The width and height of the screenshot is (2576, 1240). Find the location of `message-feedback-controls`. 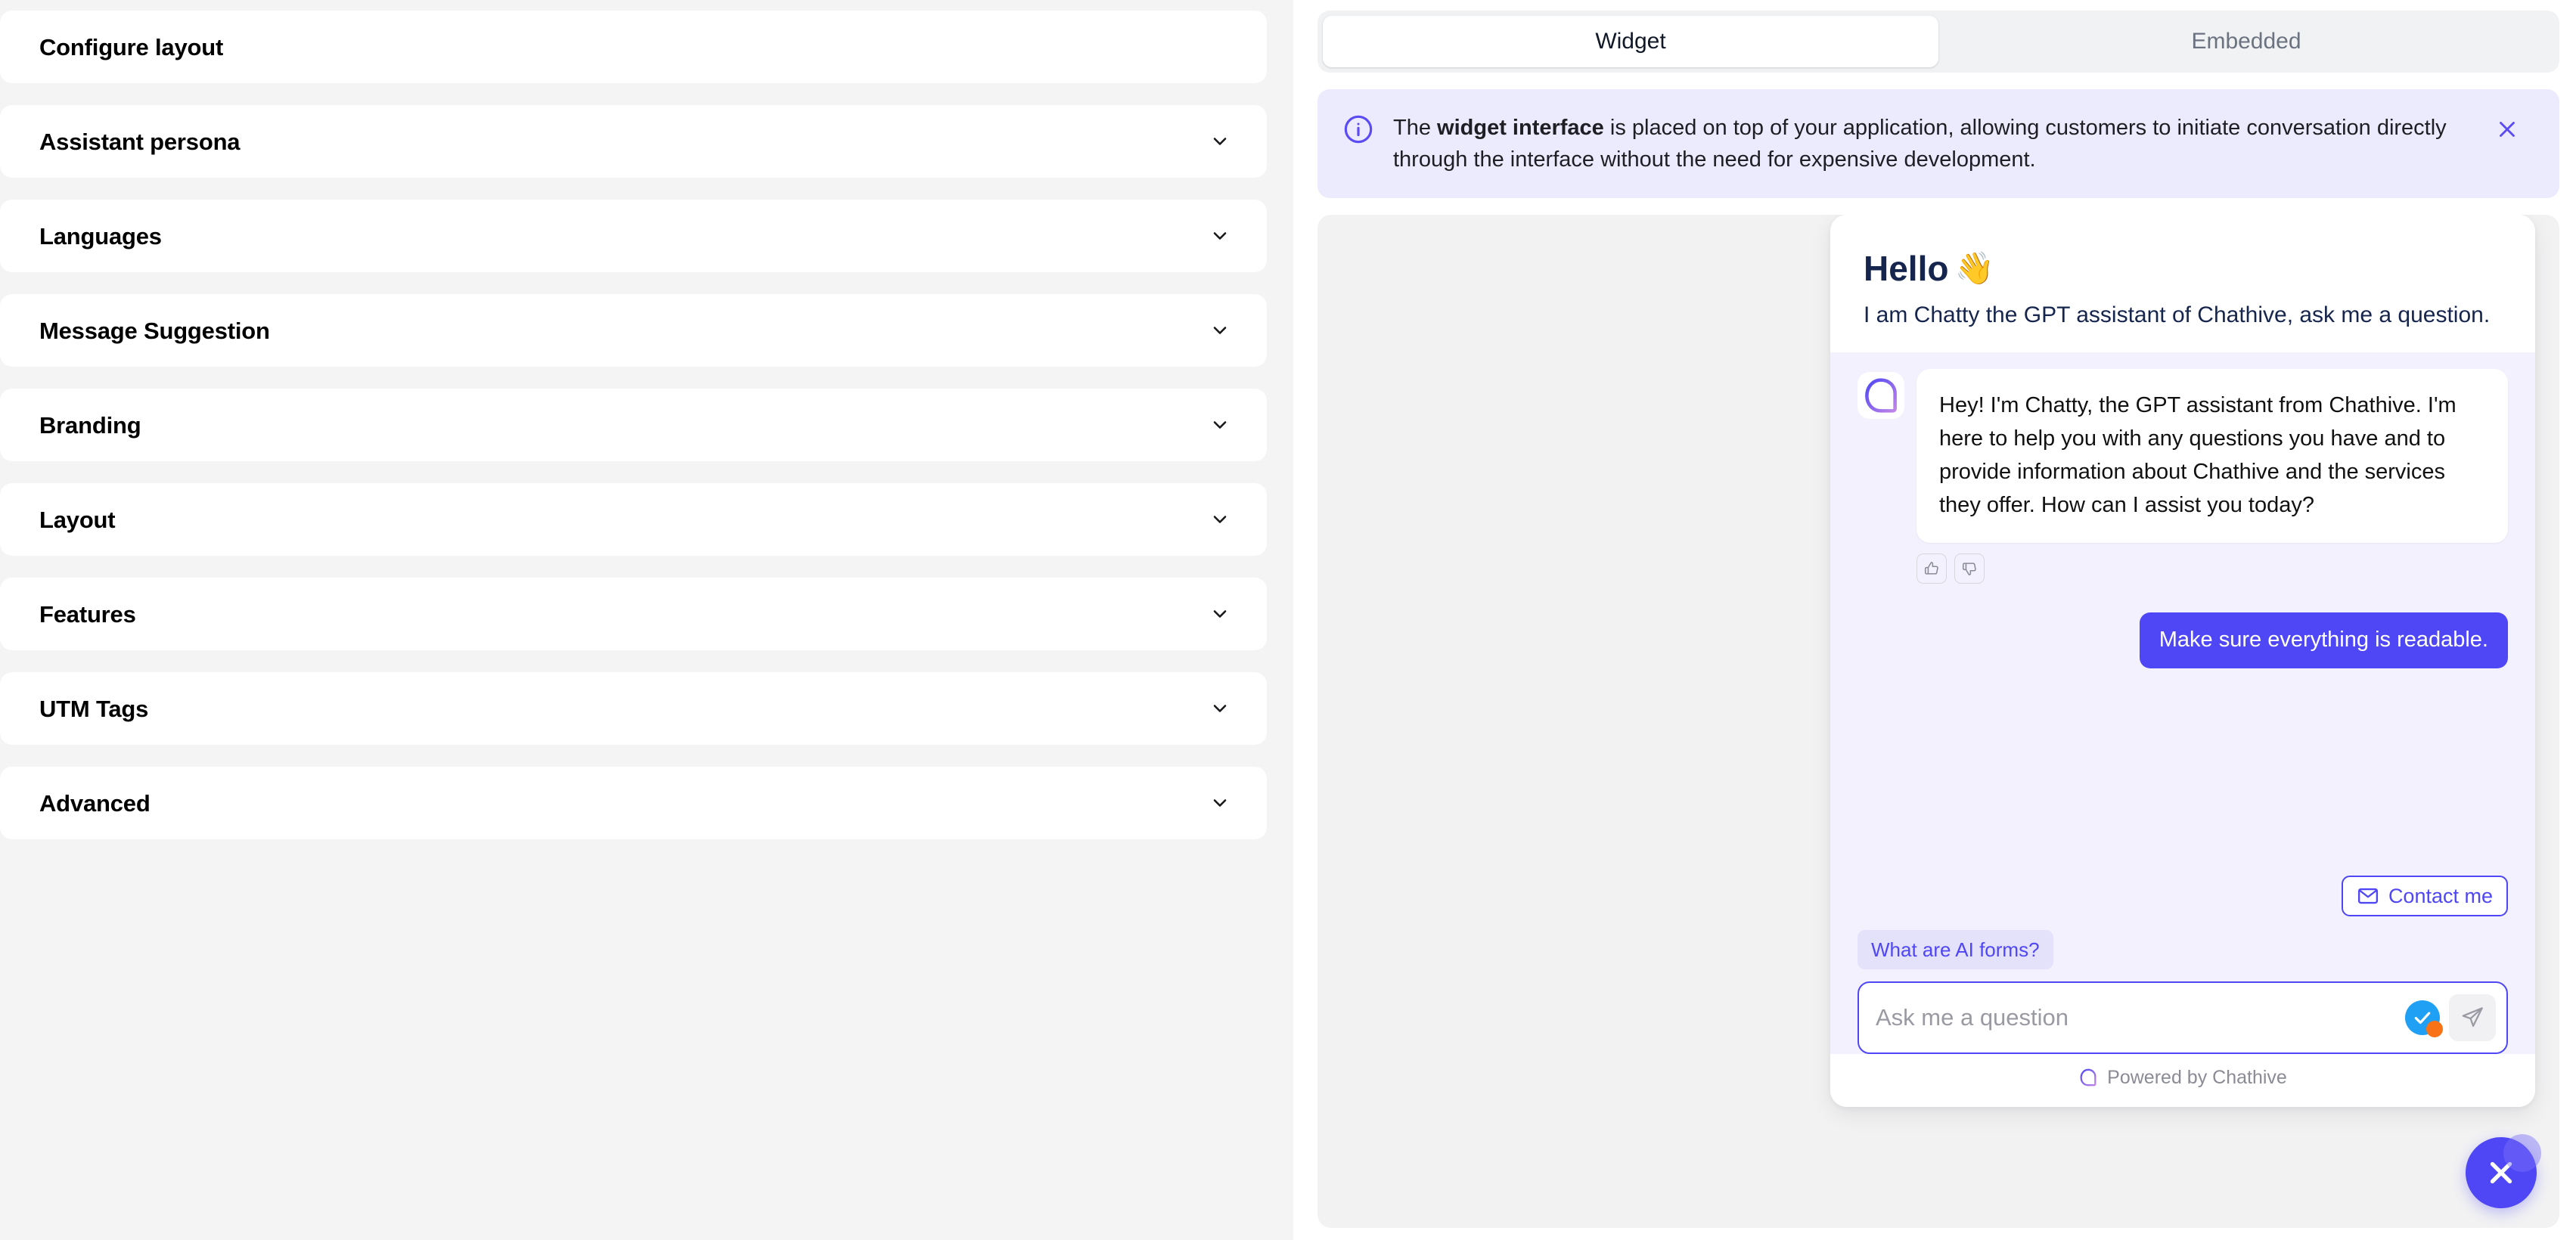

message-feedback-controls is located at coordinates (2212, 568).